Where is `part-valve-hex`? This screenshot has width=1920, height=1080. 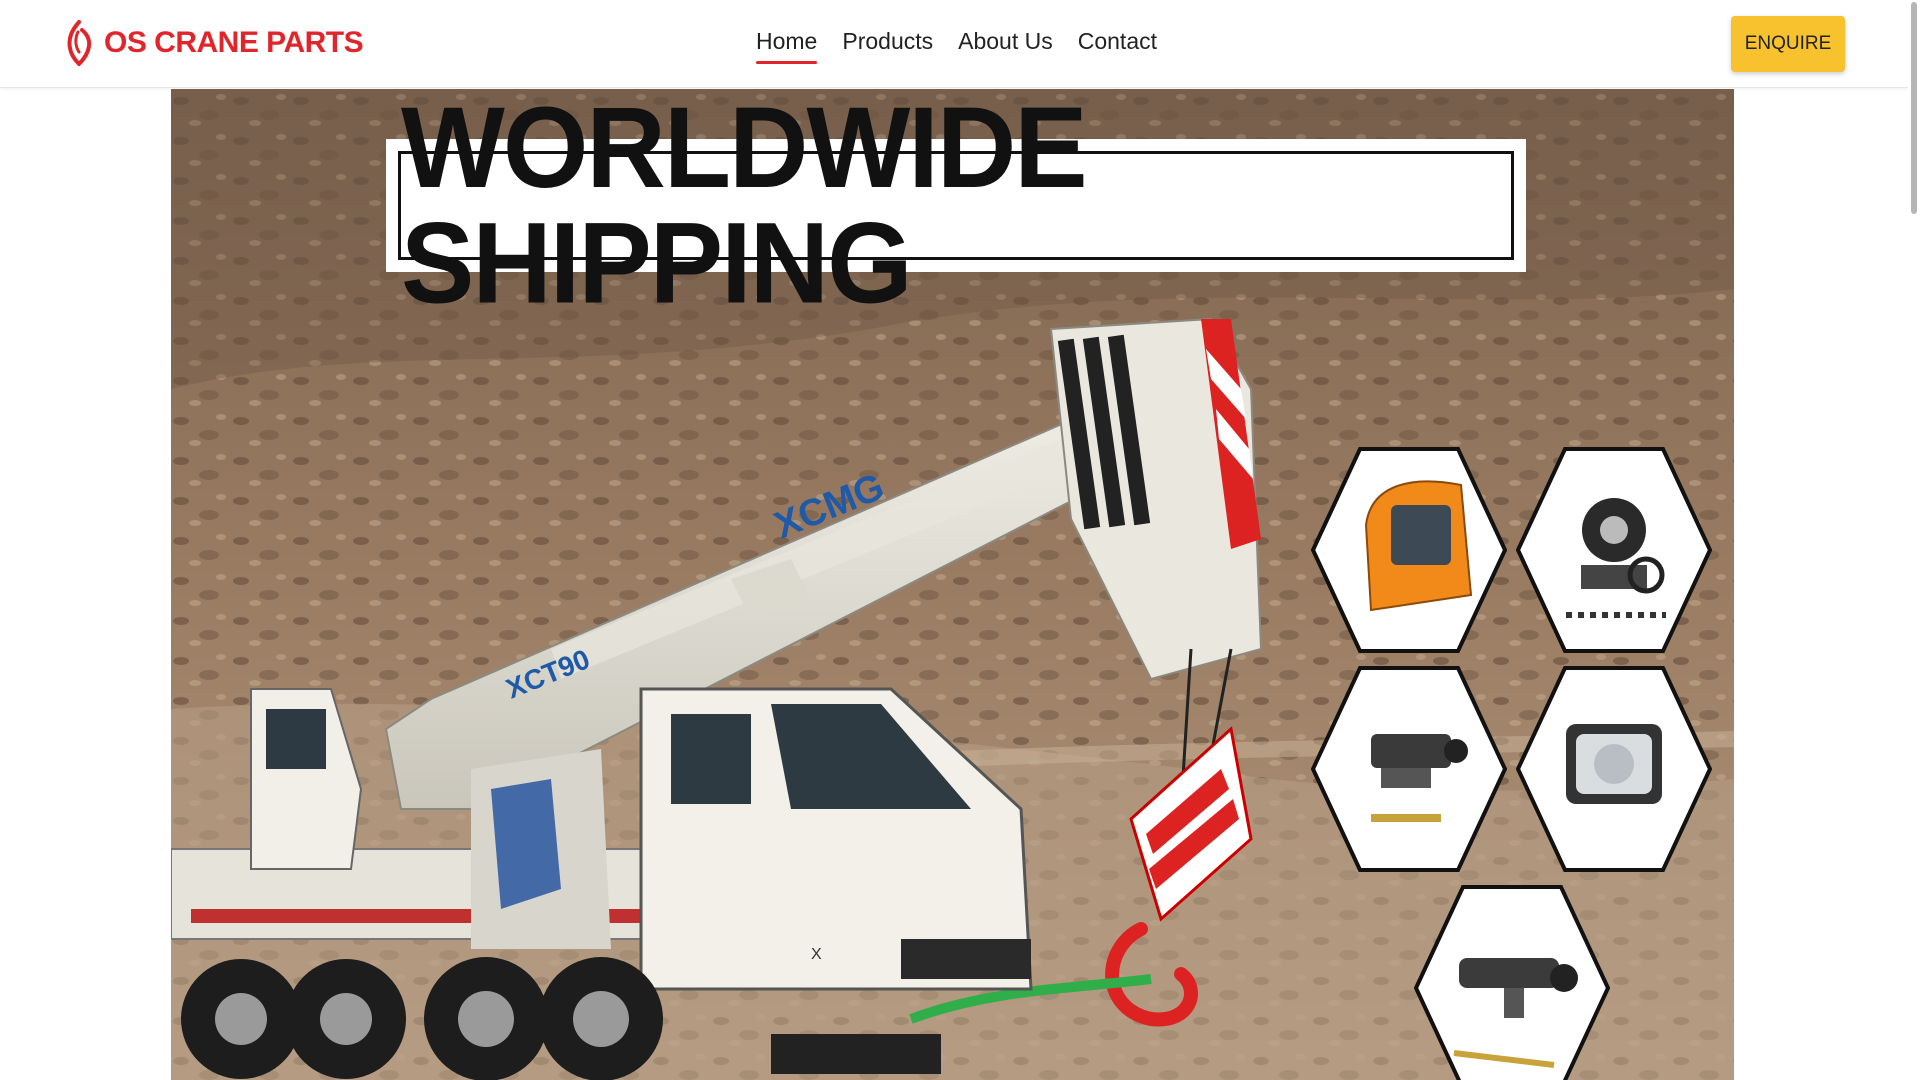 part-valve-hex is located at coordinates (1512, 982).